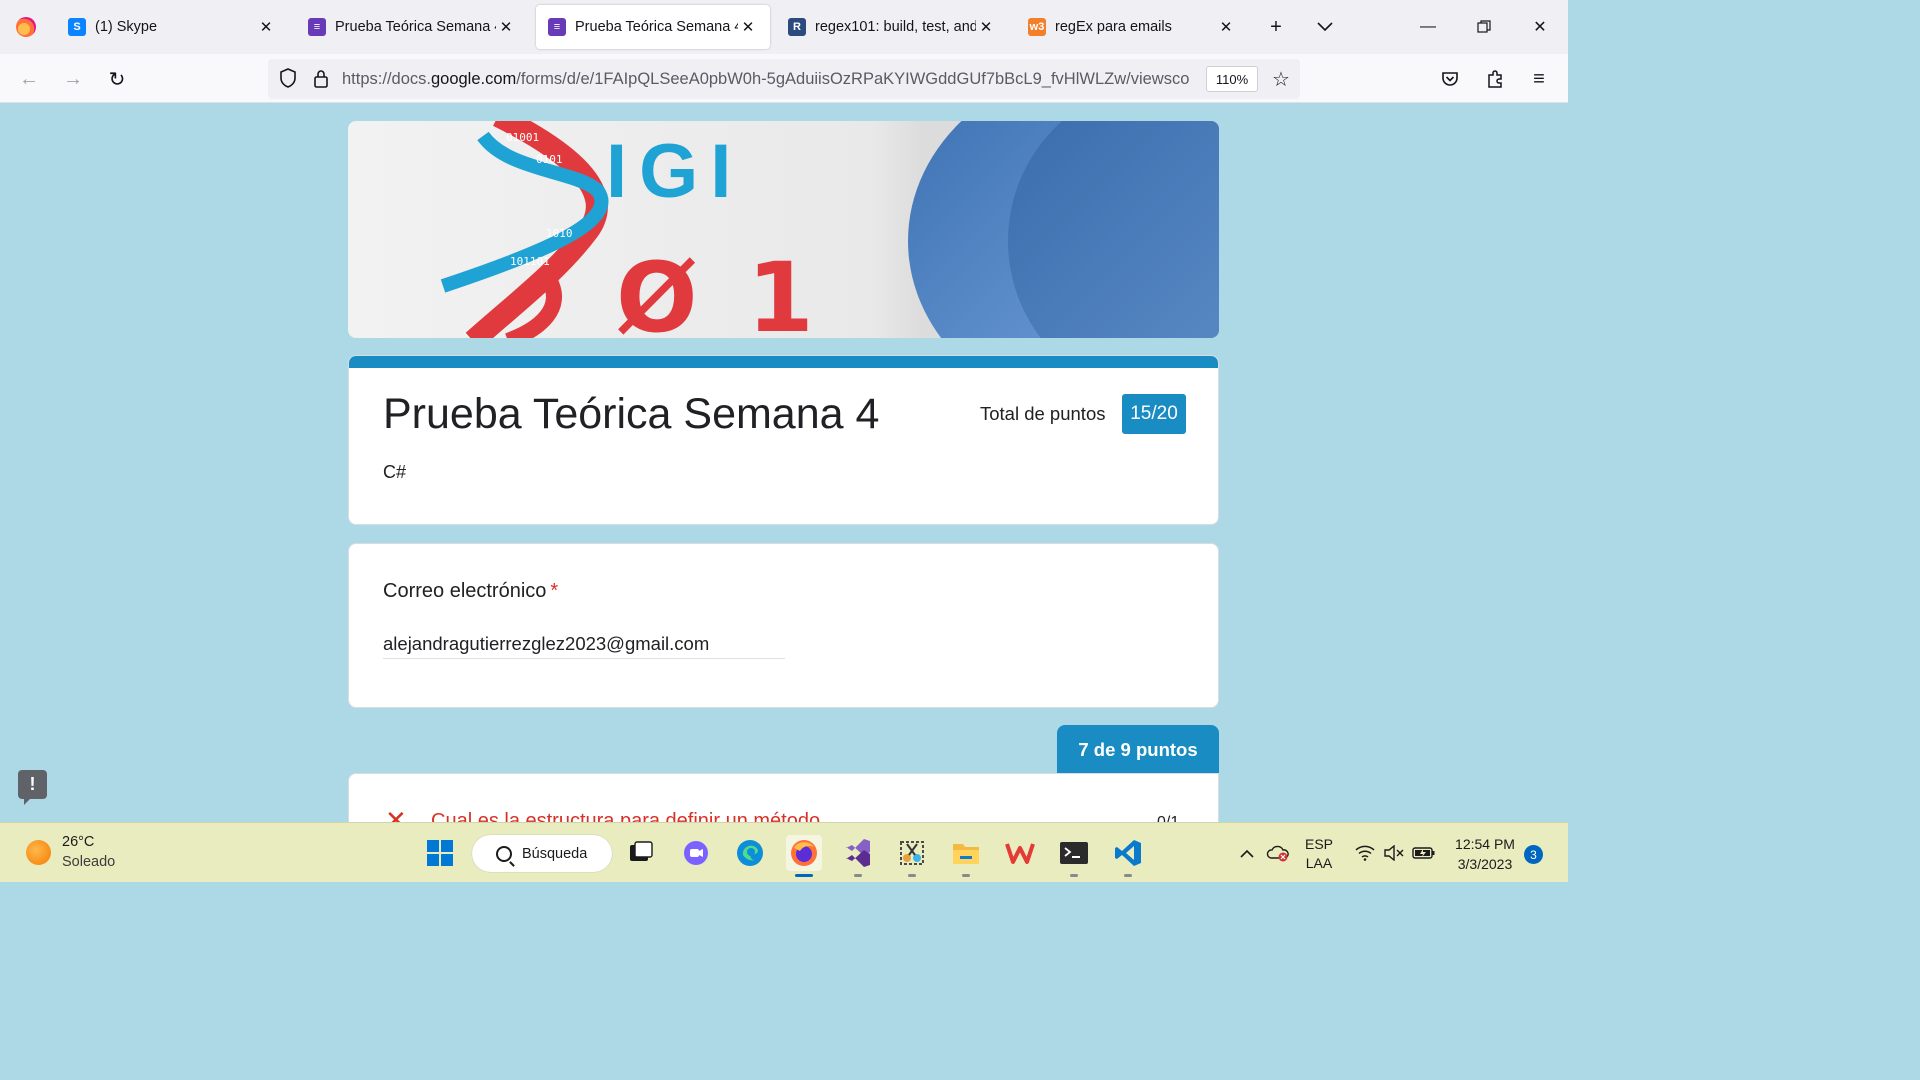  Describe the element at coordinates (117, 79) in the screenshot. I see `reload-icon: ↻` at that location.